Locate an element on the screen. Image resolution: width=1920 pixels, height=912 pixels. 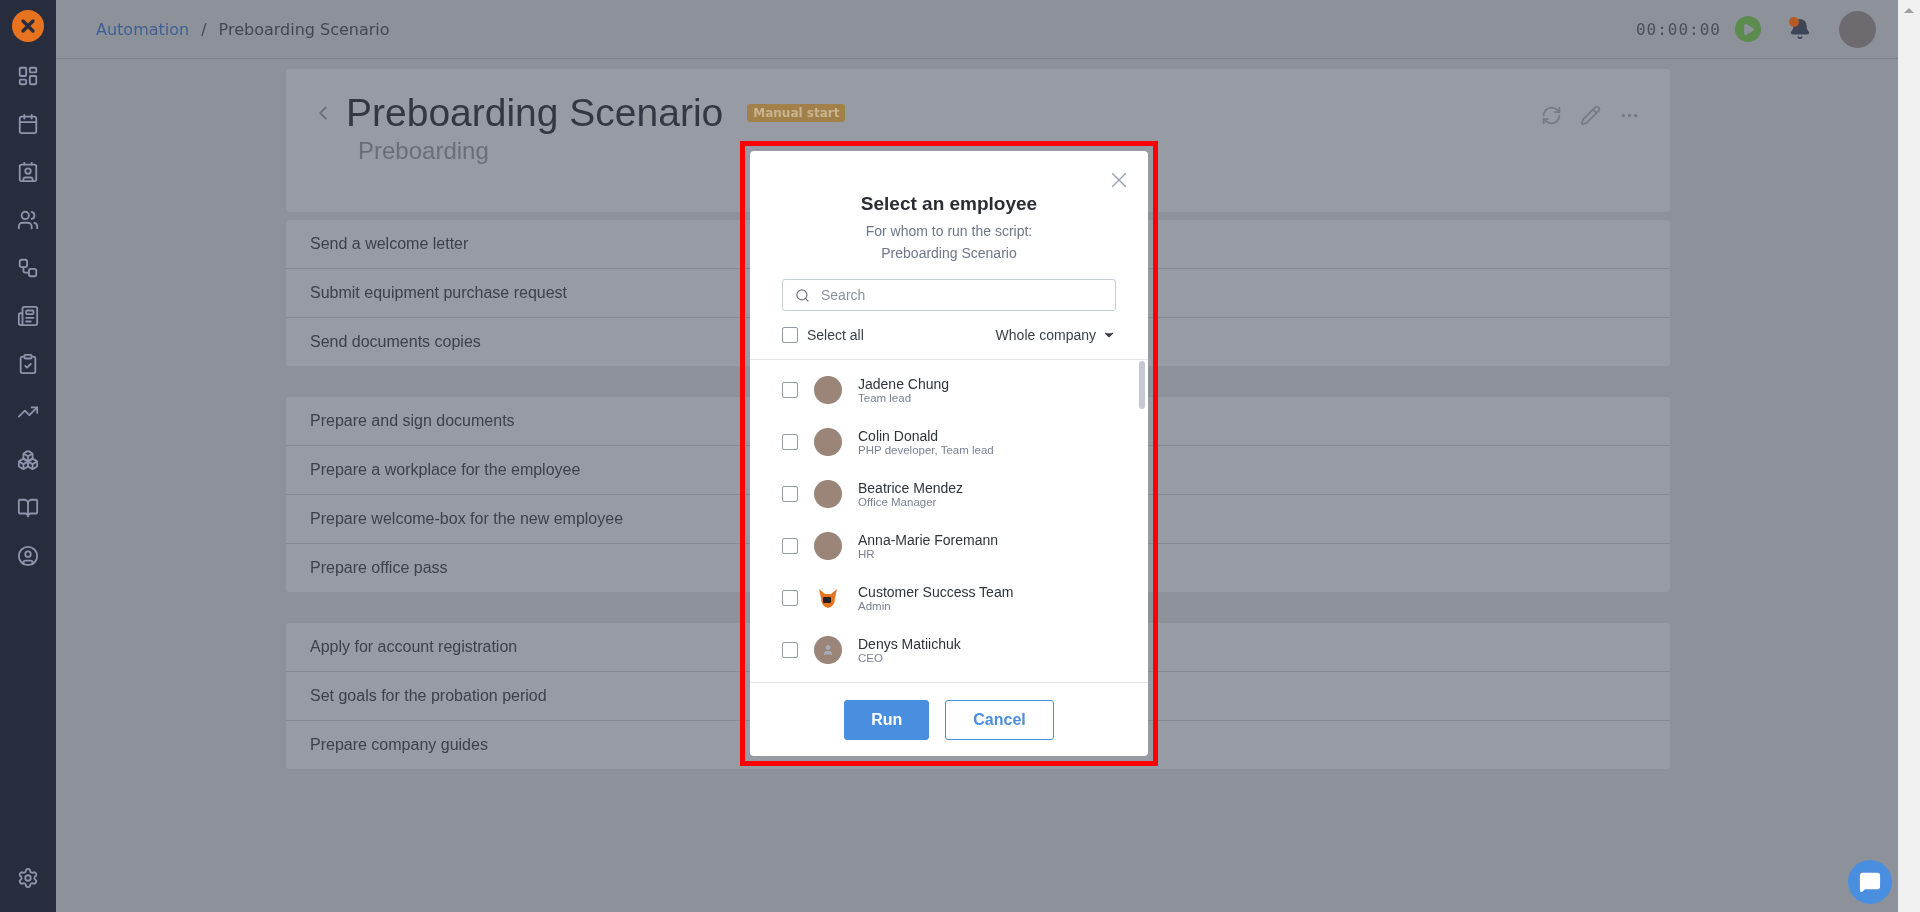
employee-role: CEO is located at coordinates (871, 658).